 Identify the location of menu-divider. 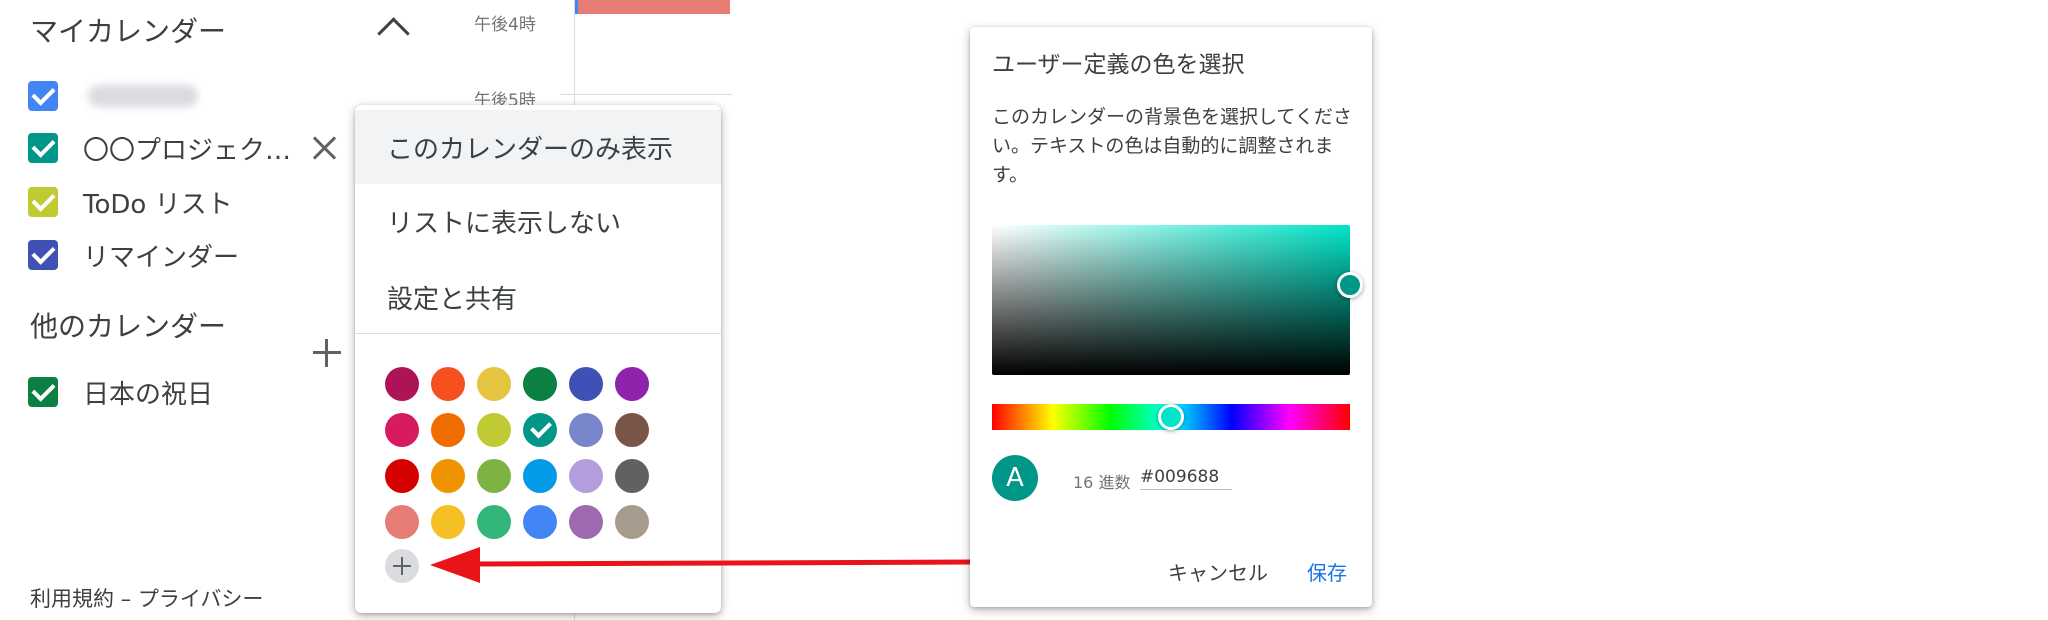
(538, 333).